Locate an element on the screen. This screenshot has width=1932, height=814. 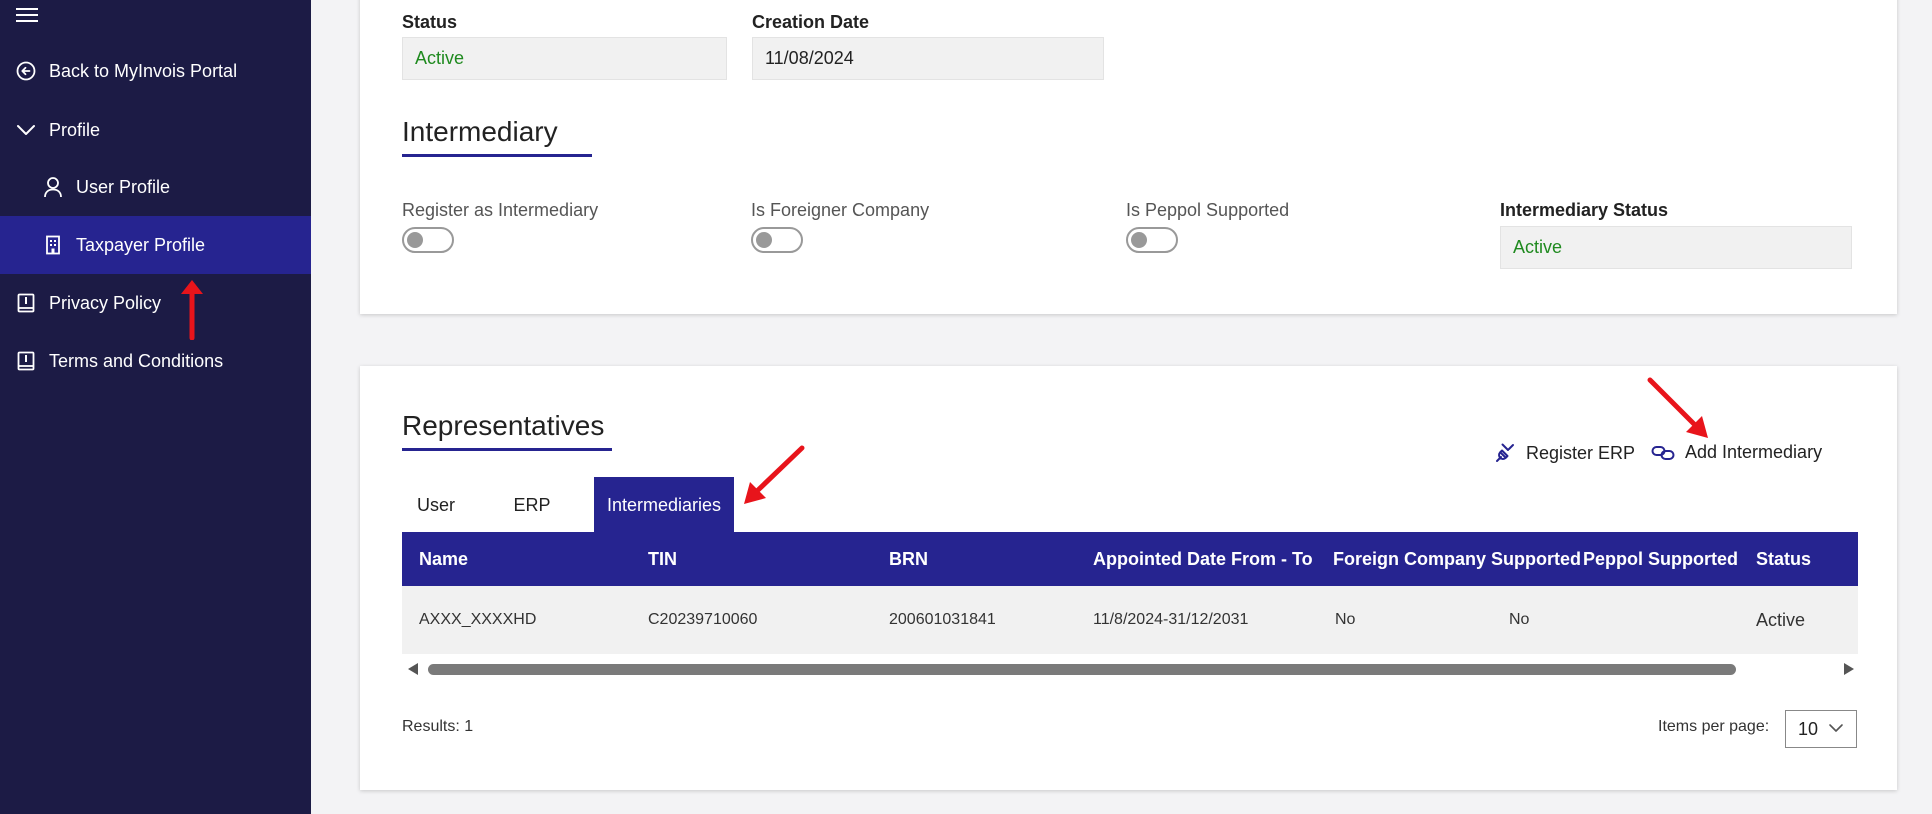
column-header-name: Name is located at coordinates (443, 559).